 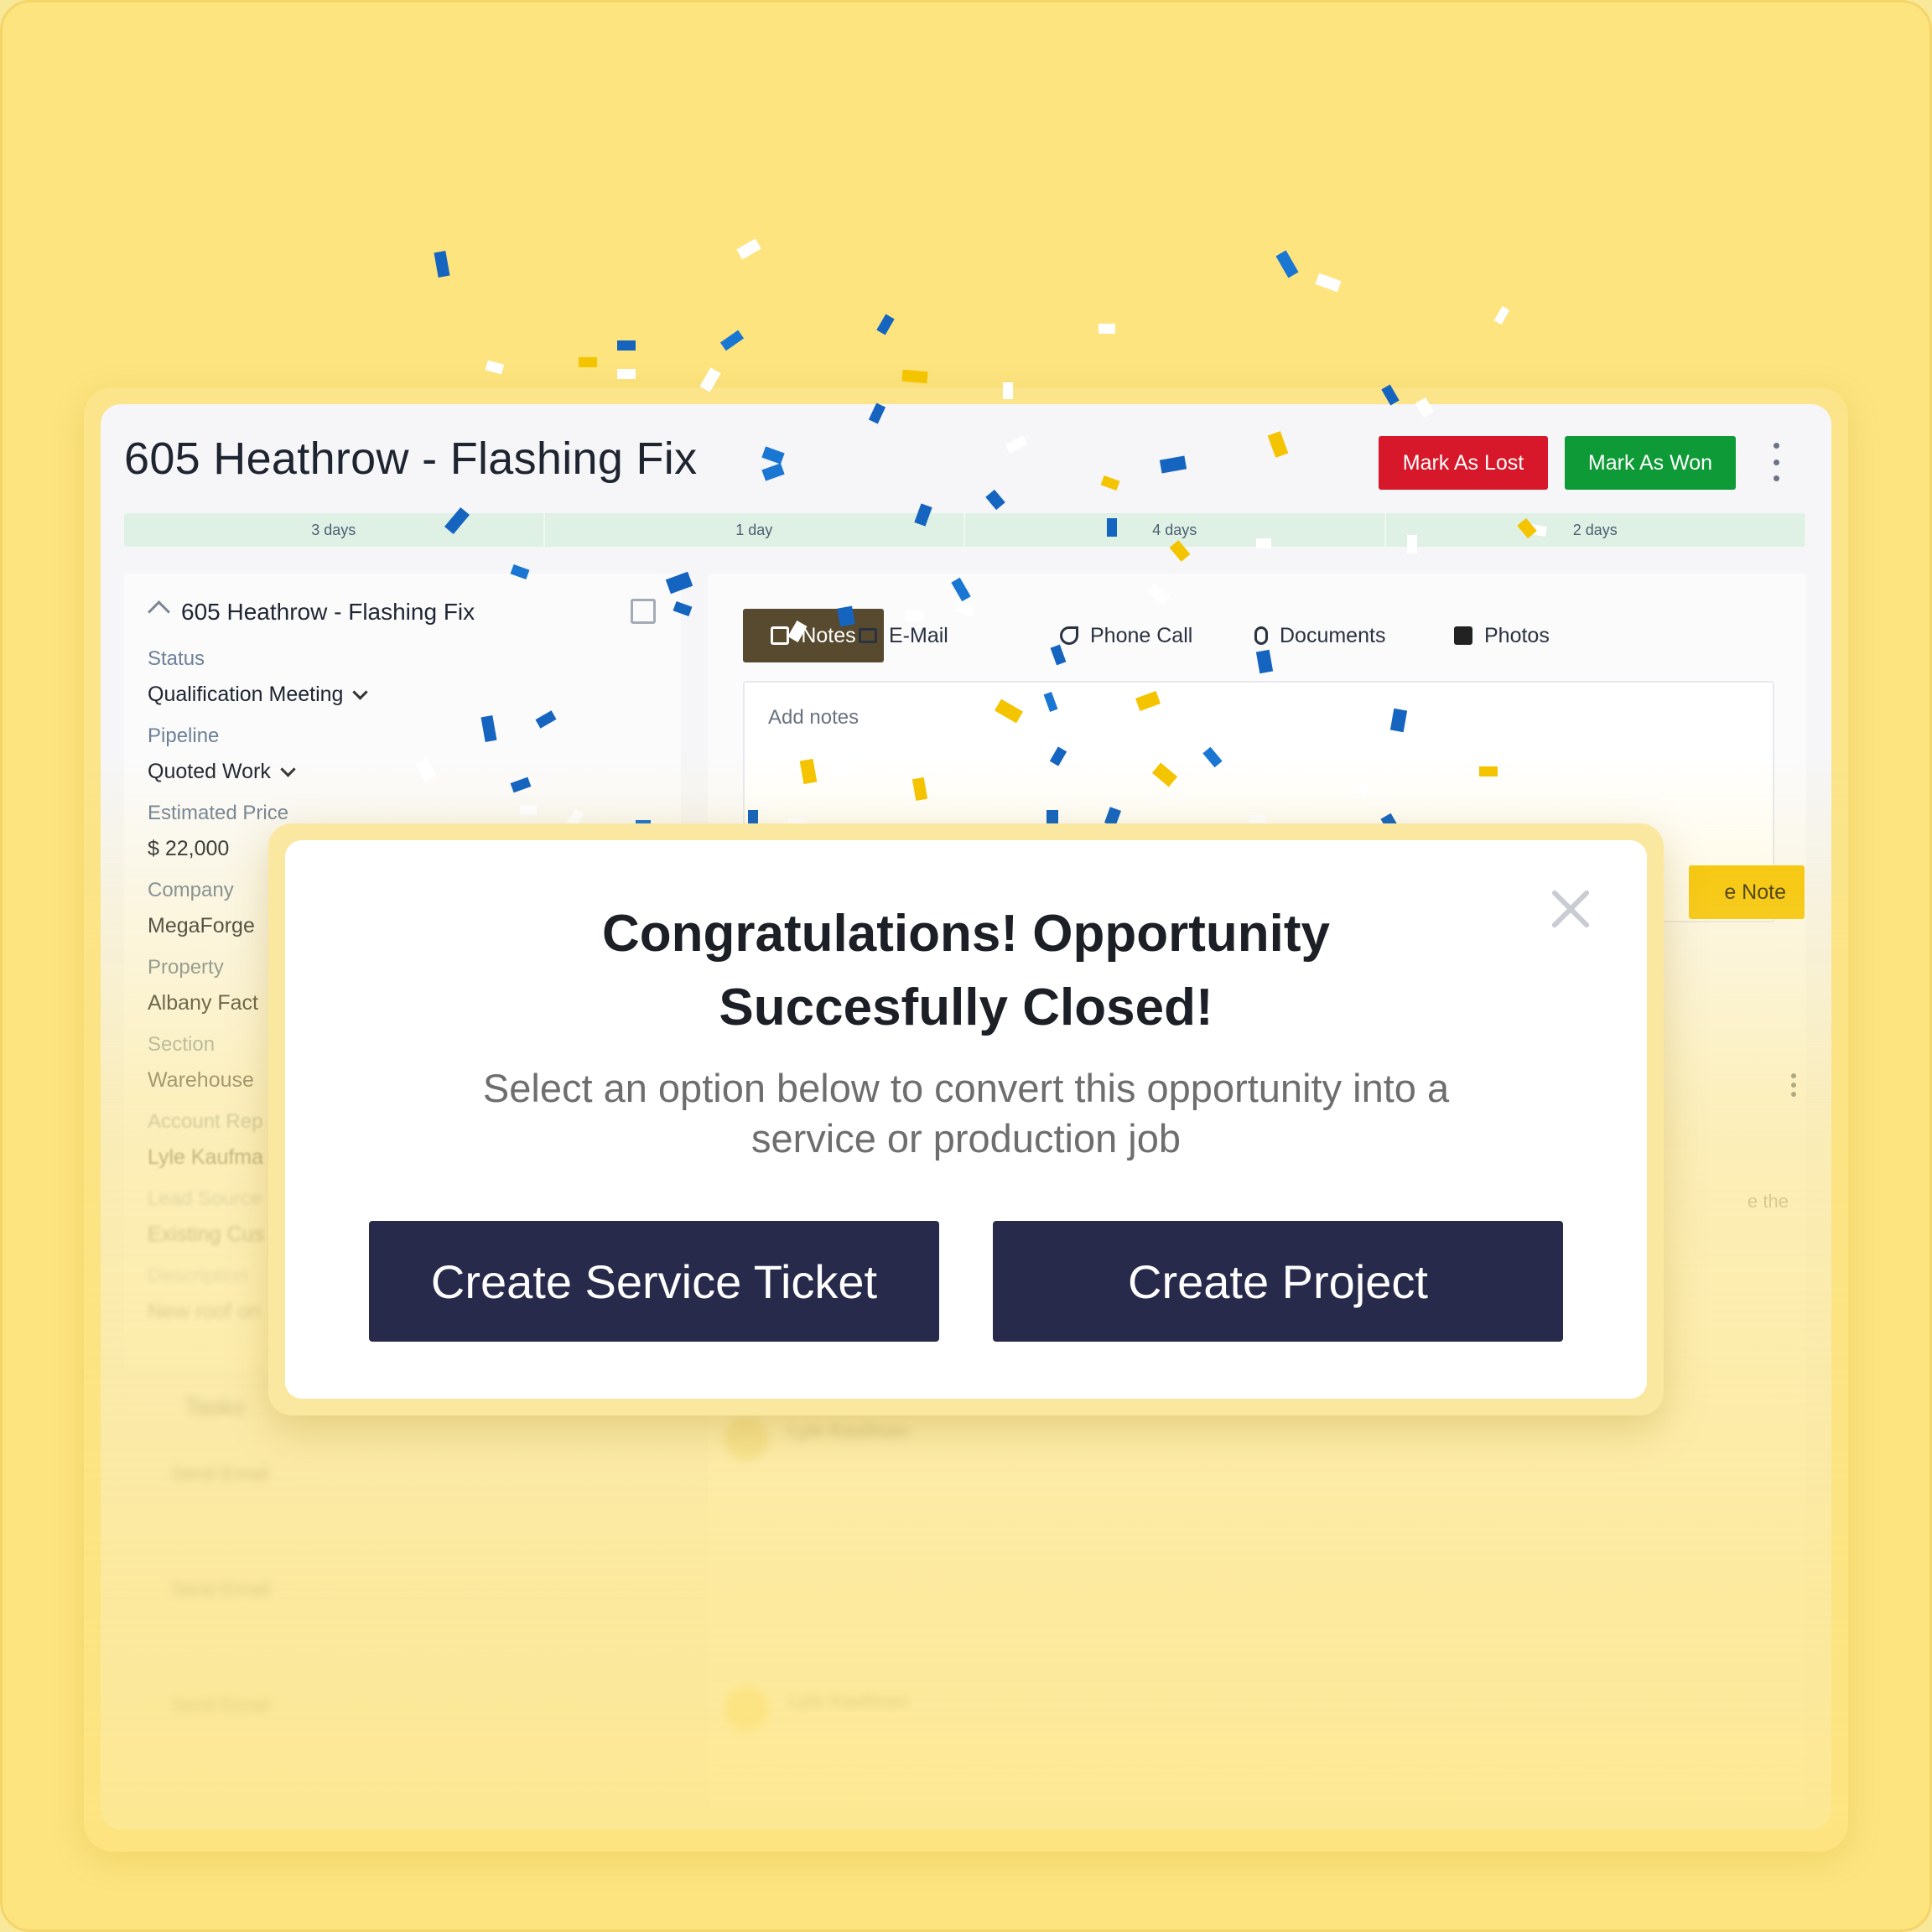 What do you see at coordinates (201, 1080) in the screenshot?
I see `field-value: Warehouse` at bounding box center [201, 1080].